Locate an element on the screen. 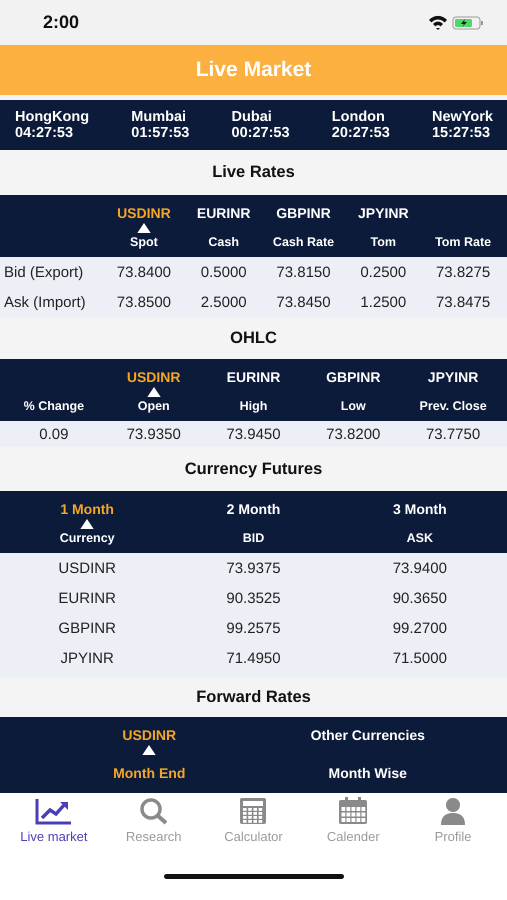 The height and width of the screenshot is (900, 507). table-cell-text: 90.3650 is located at coordinates (420, 598).